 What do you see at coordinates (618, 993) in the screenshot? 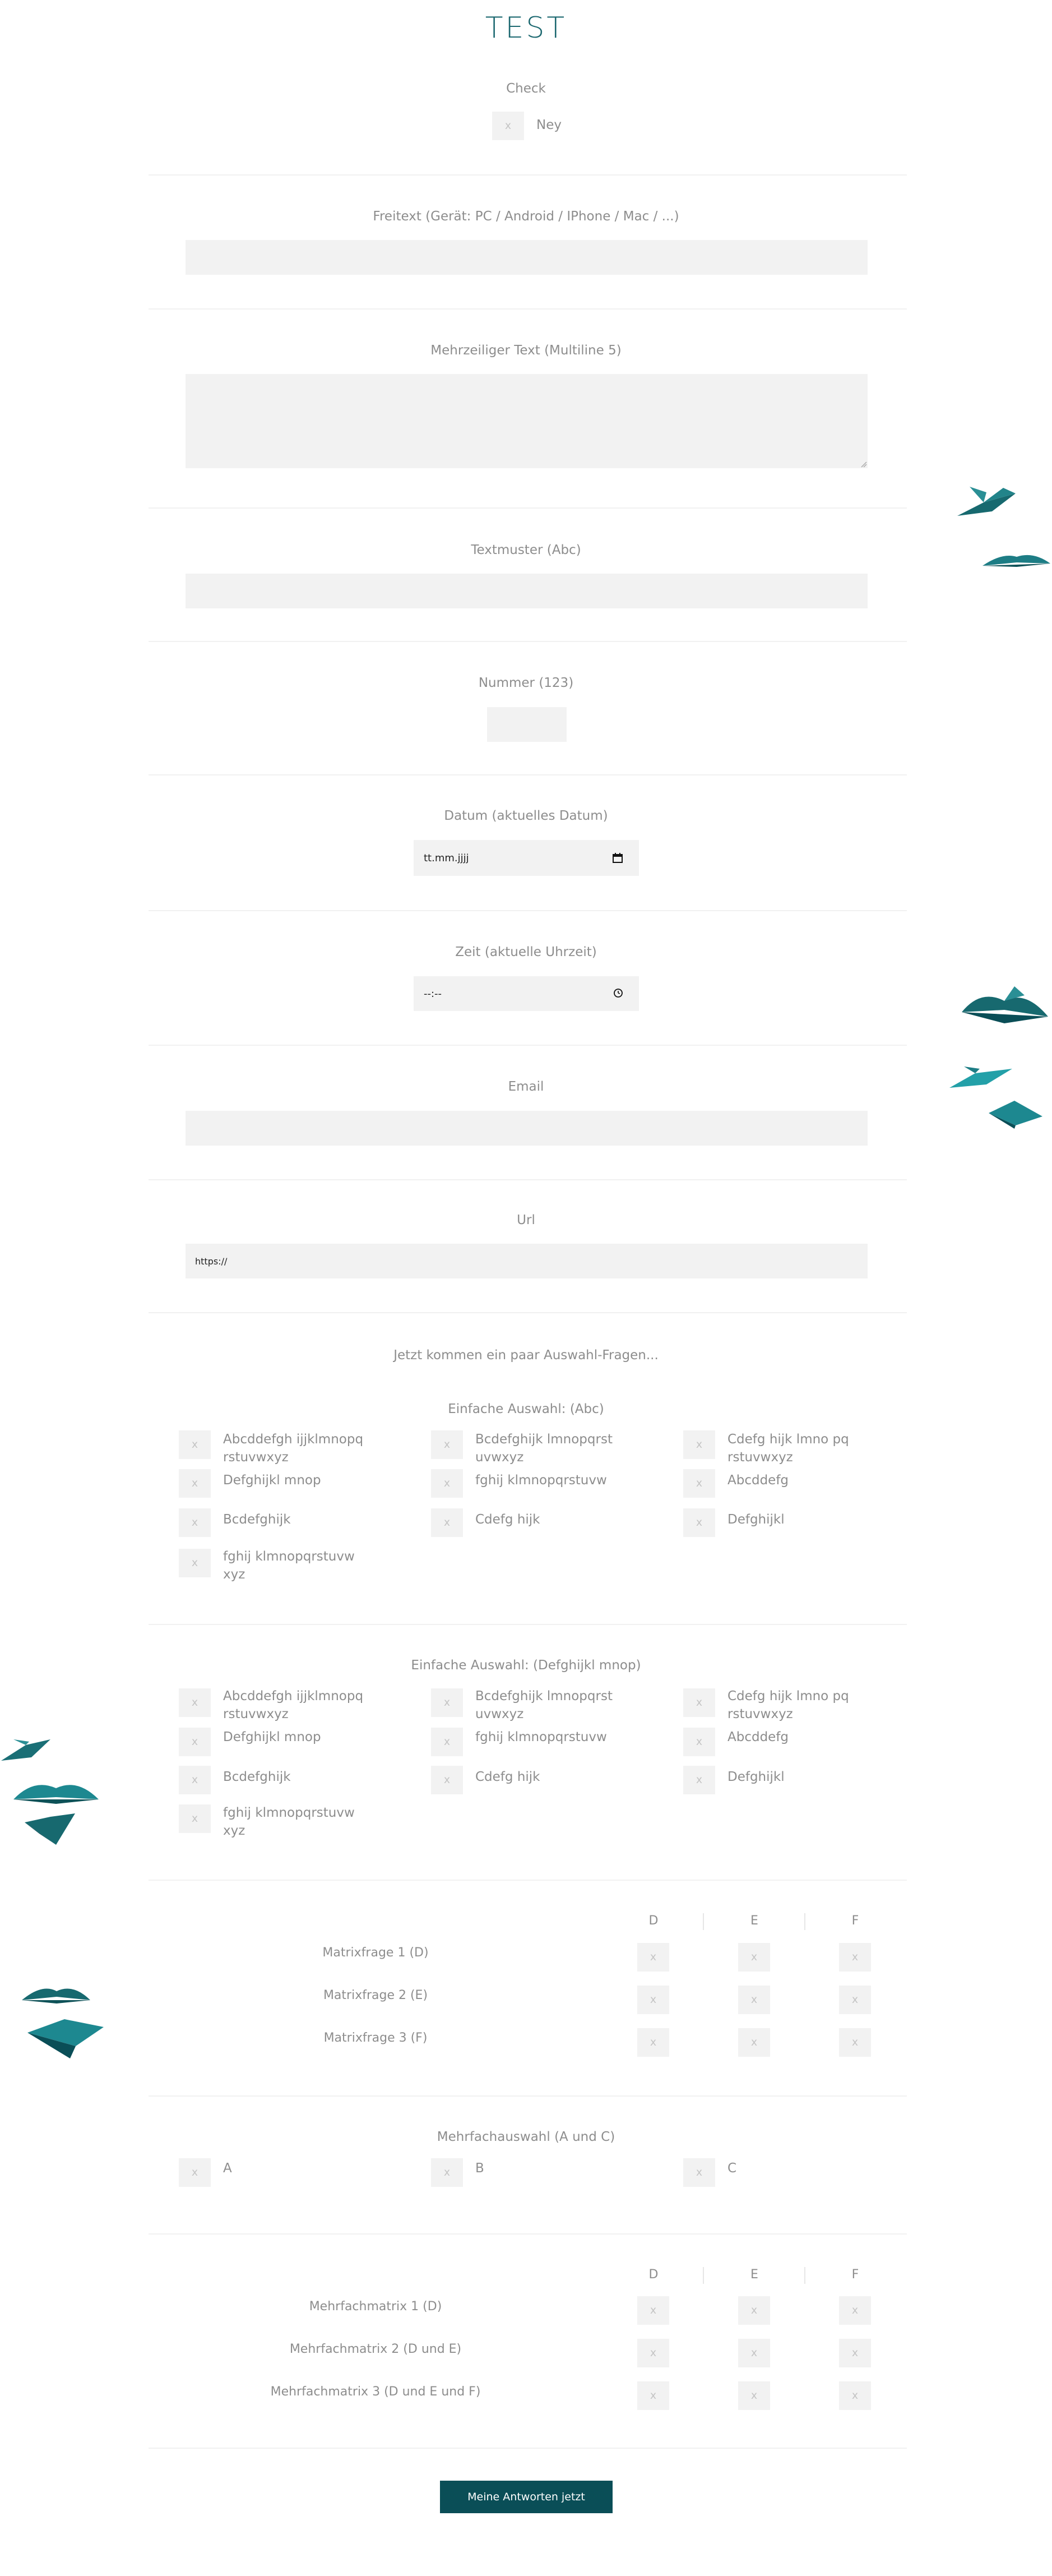
I see `clock-icon` at bounding box center [618, 993].